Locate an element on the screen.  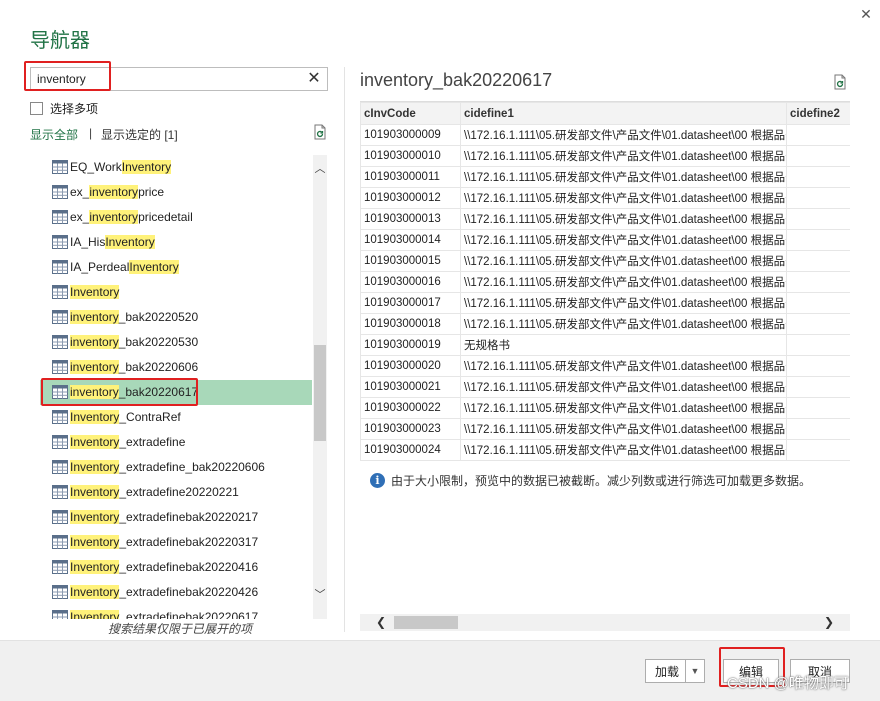
preview-hscrollbar: ❮ ❯ is located at coordinates (605, 622).